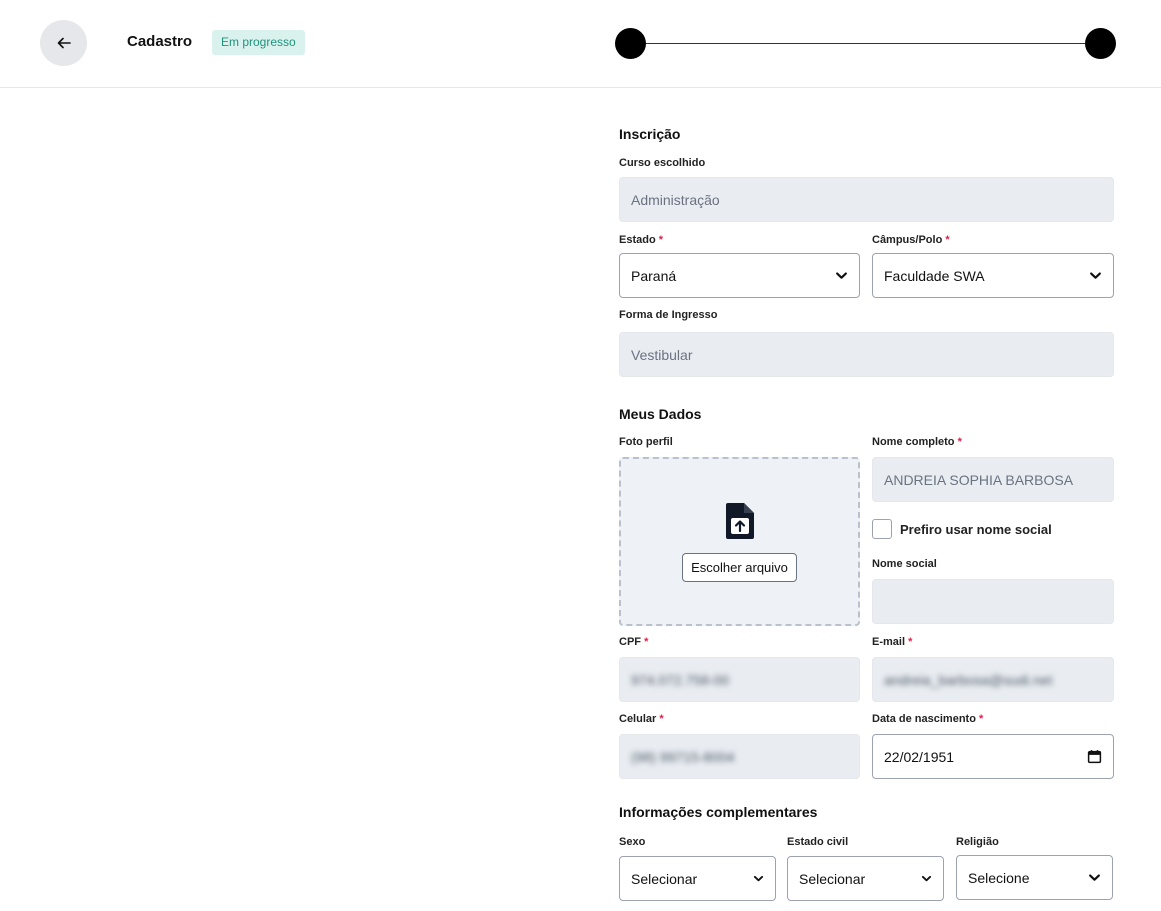  What do you see at coordinates (641, 719) in the screenshot?
I see `celular-label: Celular *` at bounding box center [641, 719].